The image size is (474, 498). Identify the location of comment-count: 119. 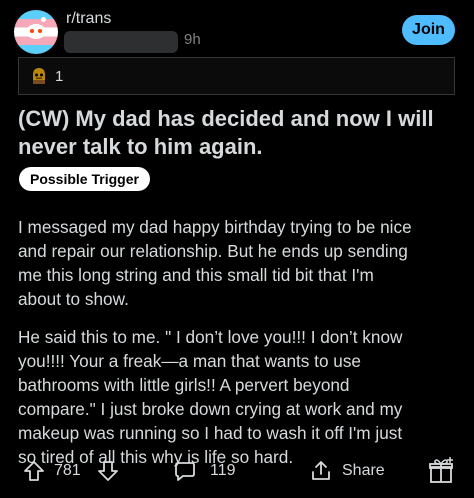
(223, 470).